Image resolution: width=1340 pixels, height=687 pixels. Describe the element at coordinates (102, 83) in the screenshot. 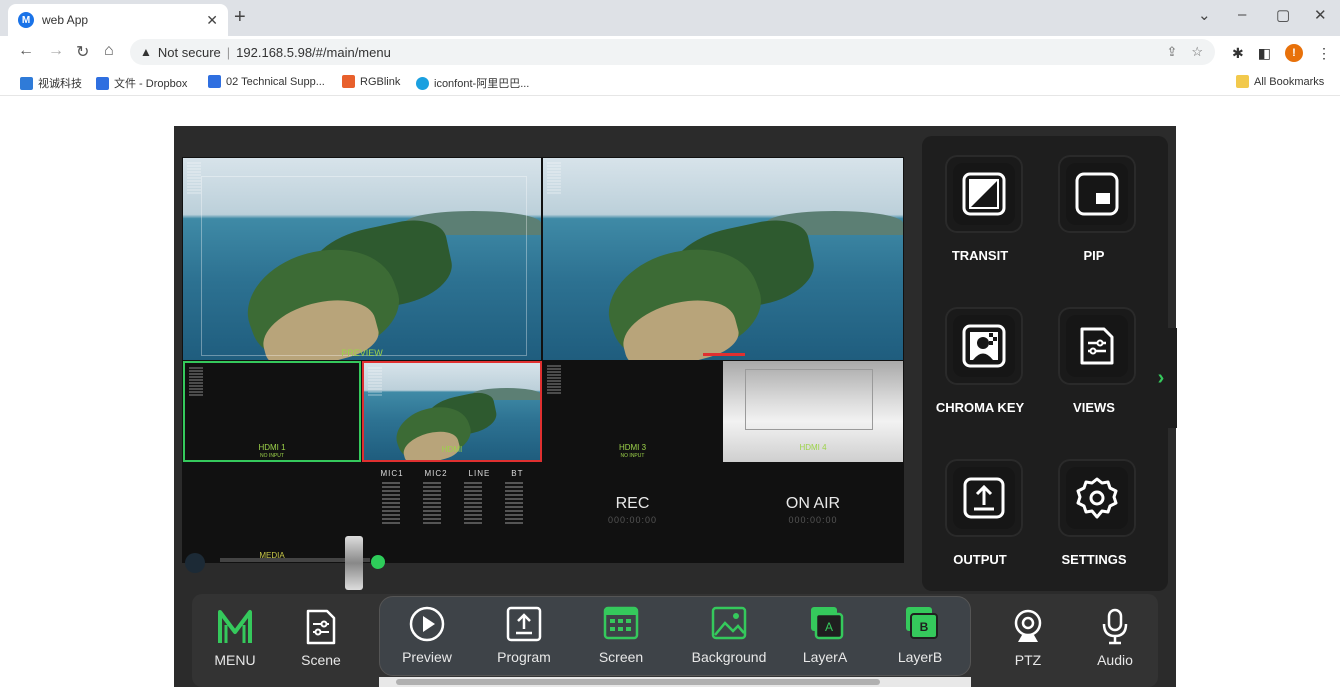

I see `dropbox-icon` at that location.